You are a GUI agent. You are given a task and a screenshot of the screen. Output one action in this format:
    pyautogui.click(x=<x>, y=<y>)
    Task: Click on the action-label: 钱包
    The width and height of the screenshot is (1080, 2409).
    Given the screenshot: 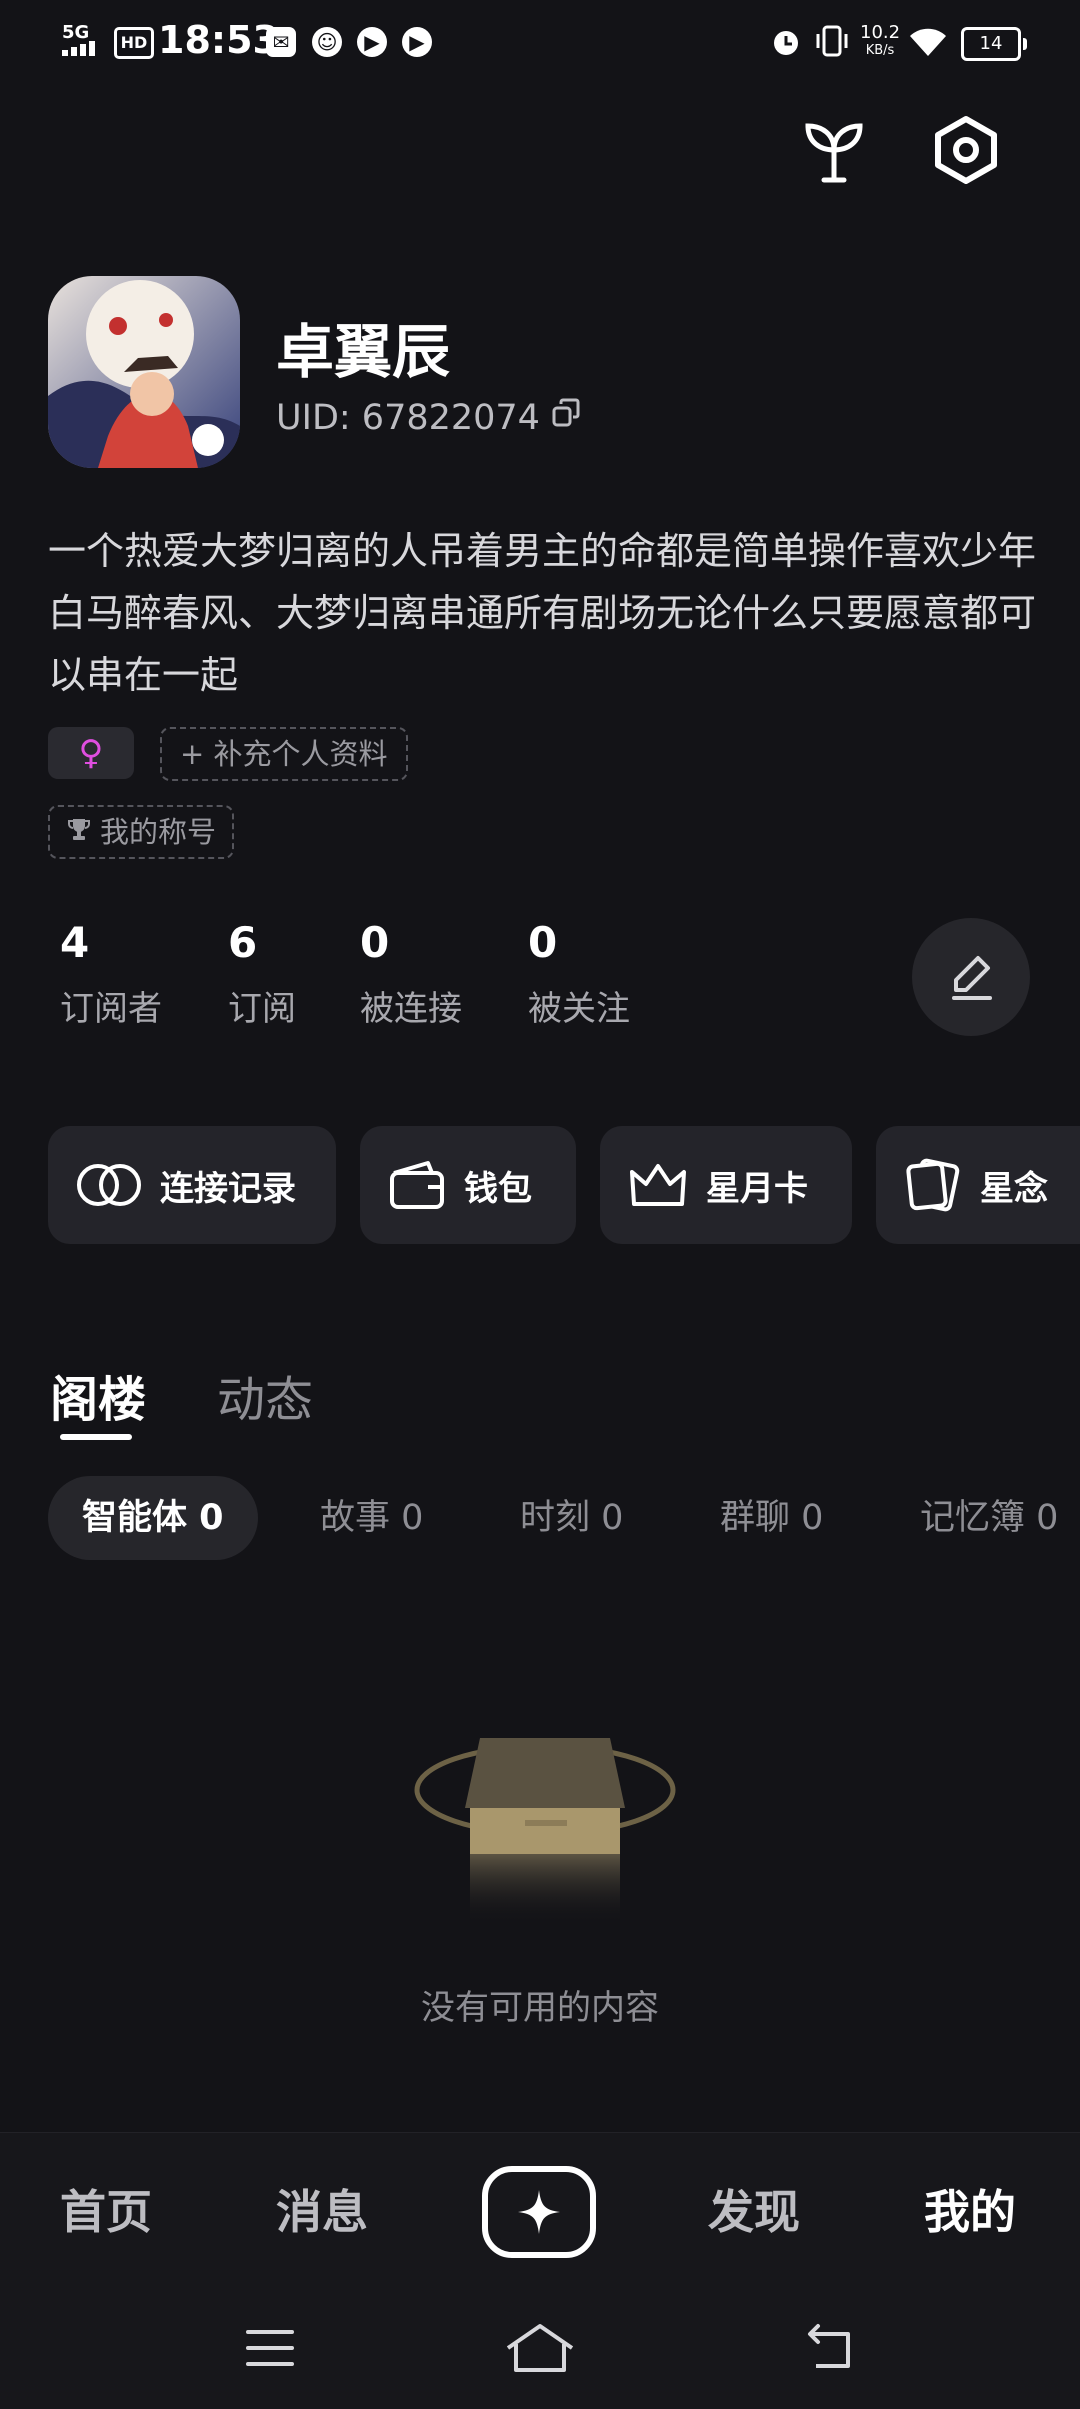 What is the action you would take?
    pyautogui.click(x=498, y=1188)
    